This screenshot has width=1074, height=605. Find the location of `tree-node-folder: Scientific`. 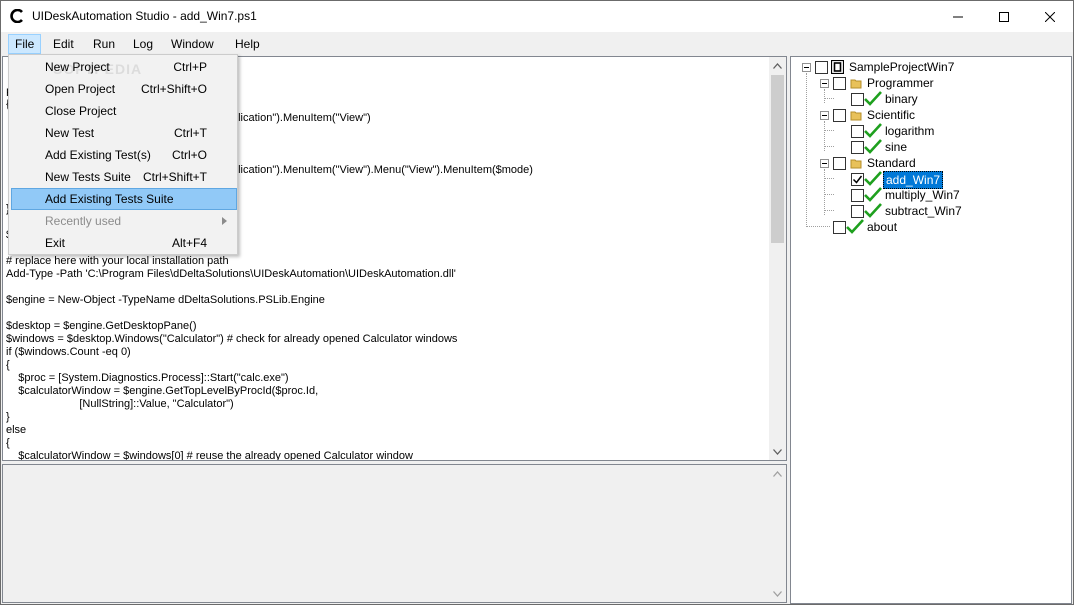

tree-node-folder: Scientific is located at coordinates (917, 115).